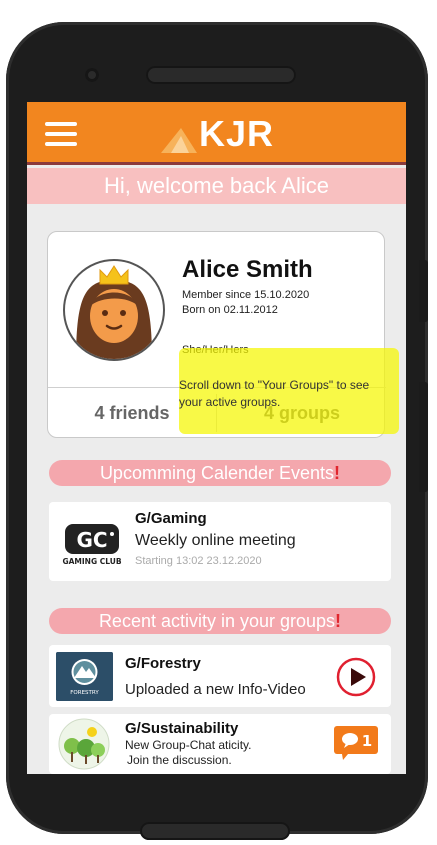  What do you see at coordinates (246, 295) in the screenshot?
I see `member-since: Member since 15.10.2020` at bounding box center [246, 295].